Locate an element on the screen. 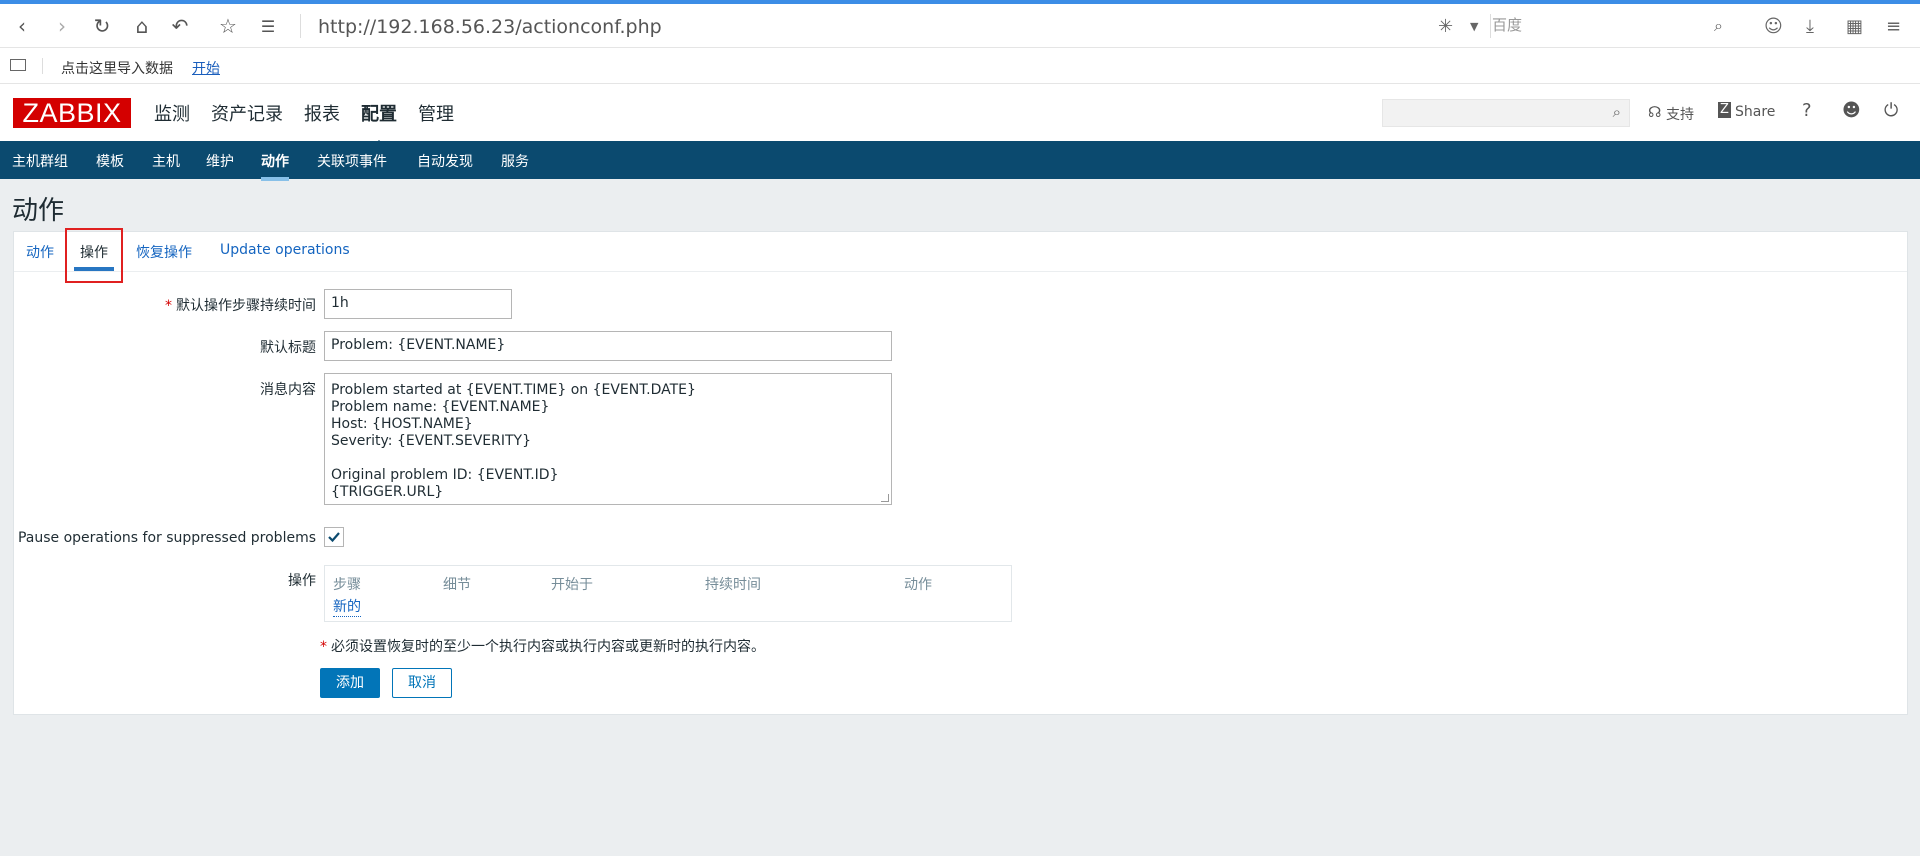 Image resolution: width=1920 pixels, height=856 pixels. sidebar-toggle-icon is located at coordinates (18, 65).